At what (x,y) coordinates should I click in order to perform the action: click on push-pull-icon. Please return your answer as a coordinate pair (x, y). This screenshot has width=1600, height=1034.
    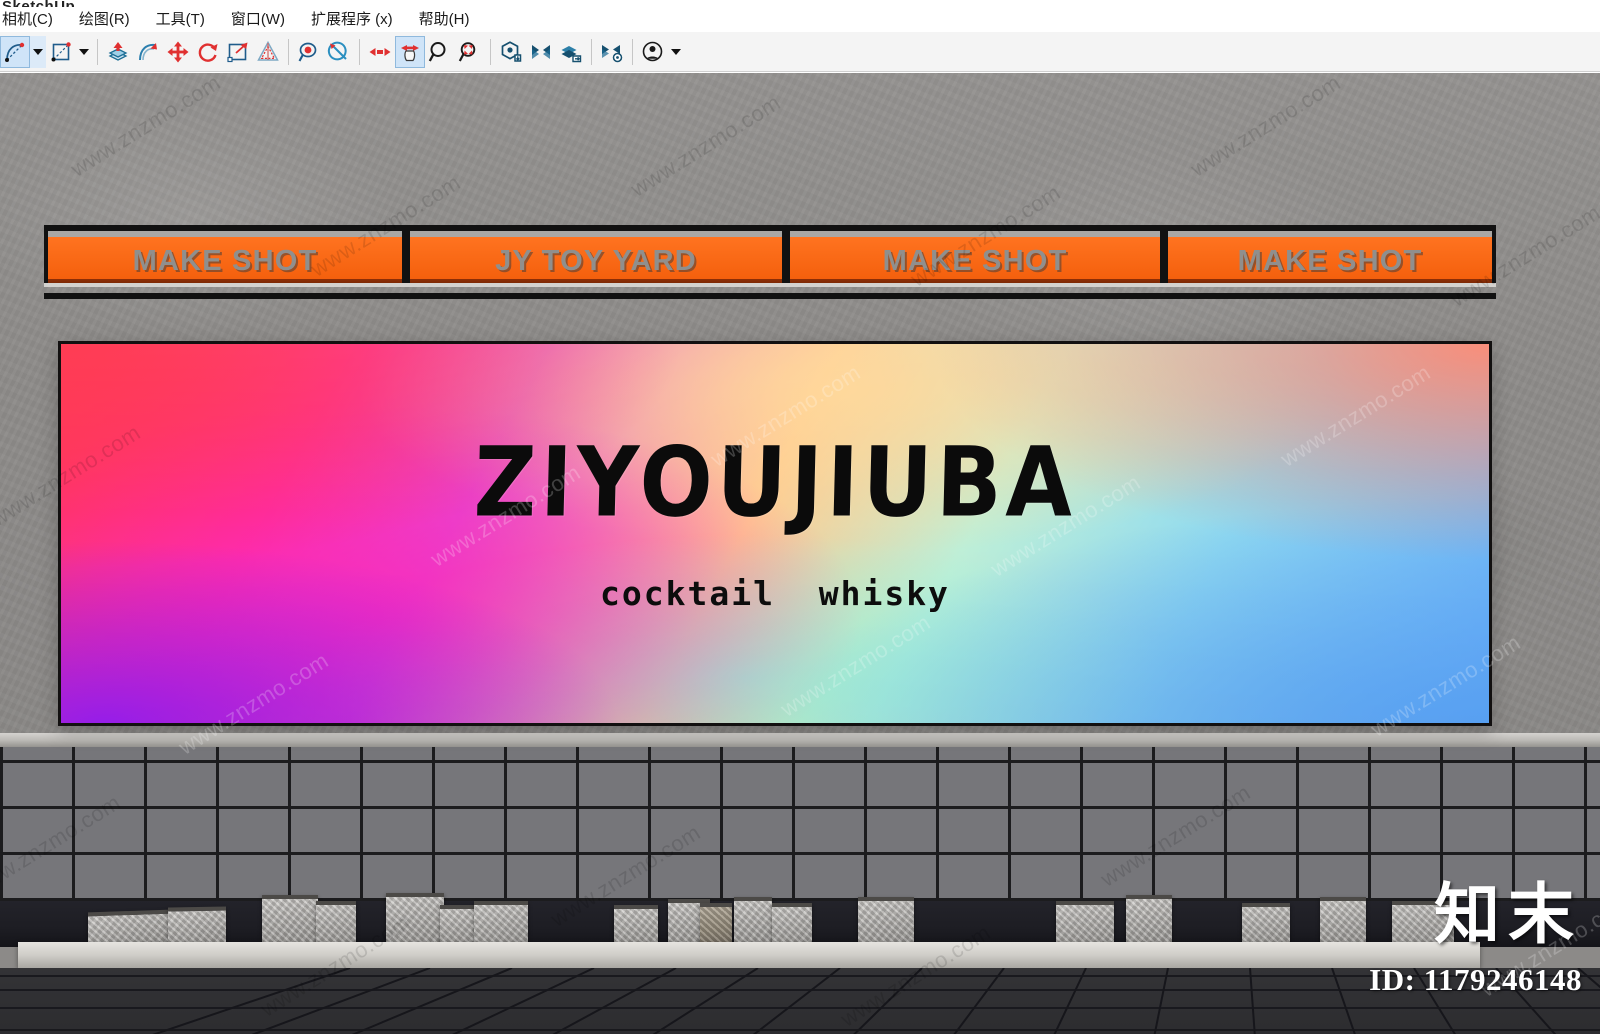
    Looking at the image, I should click on (118, 52).